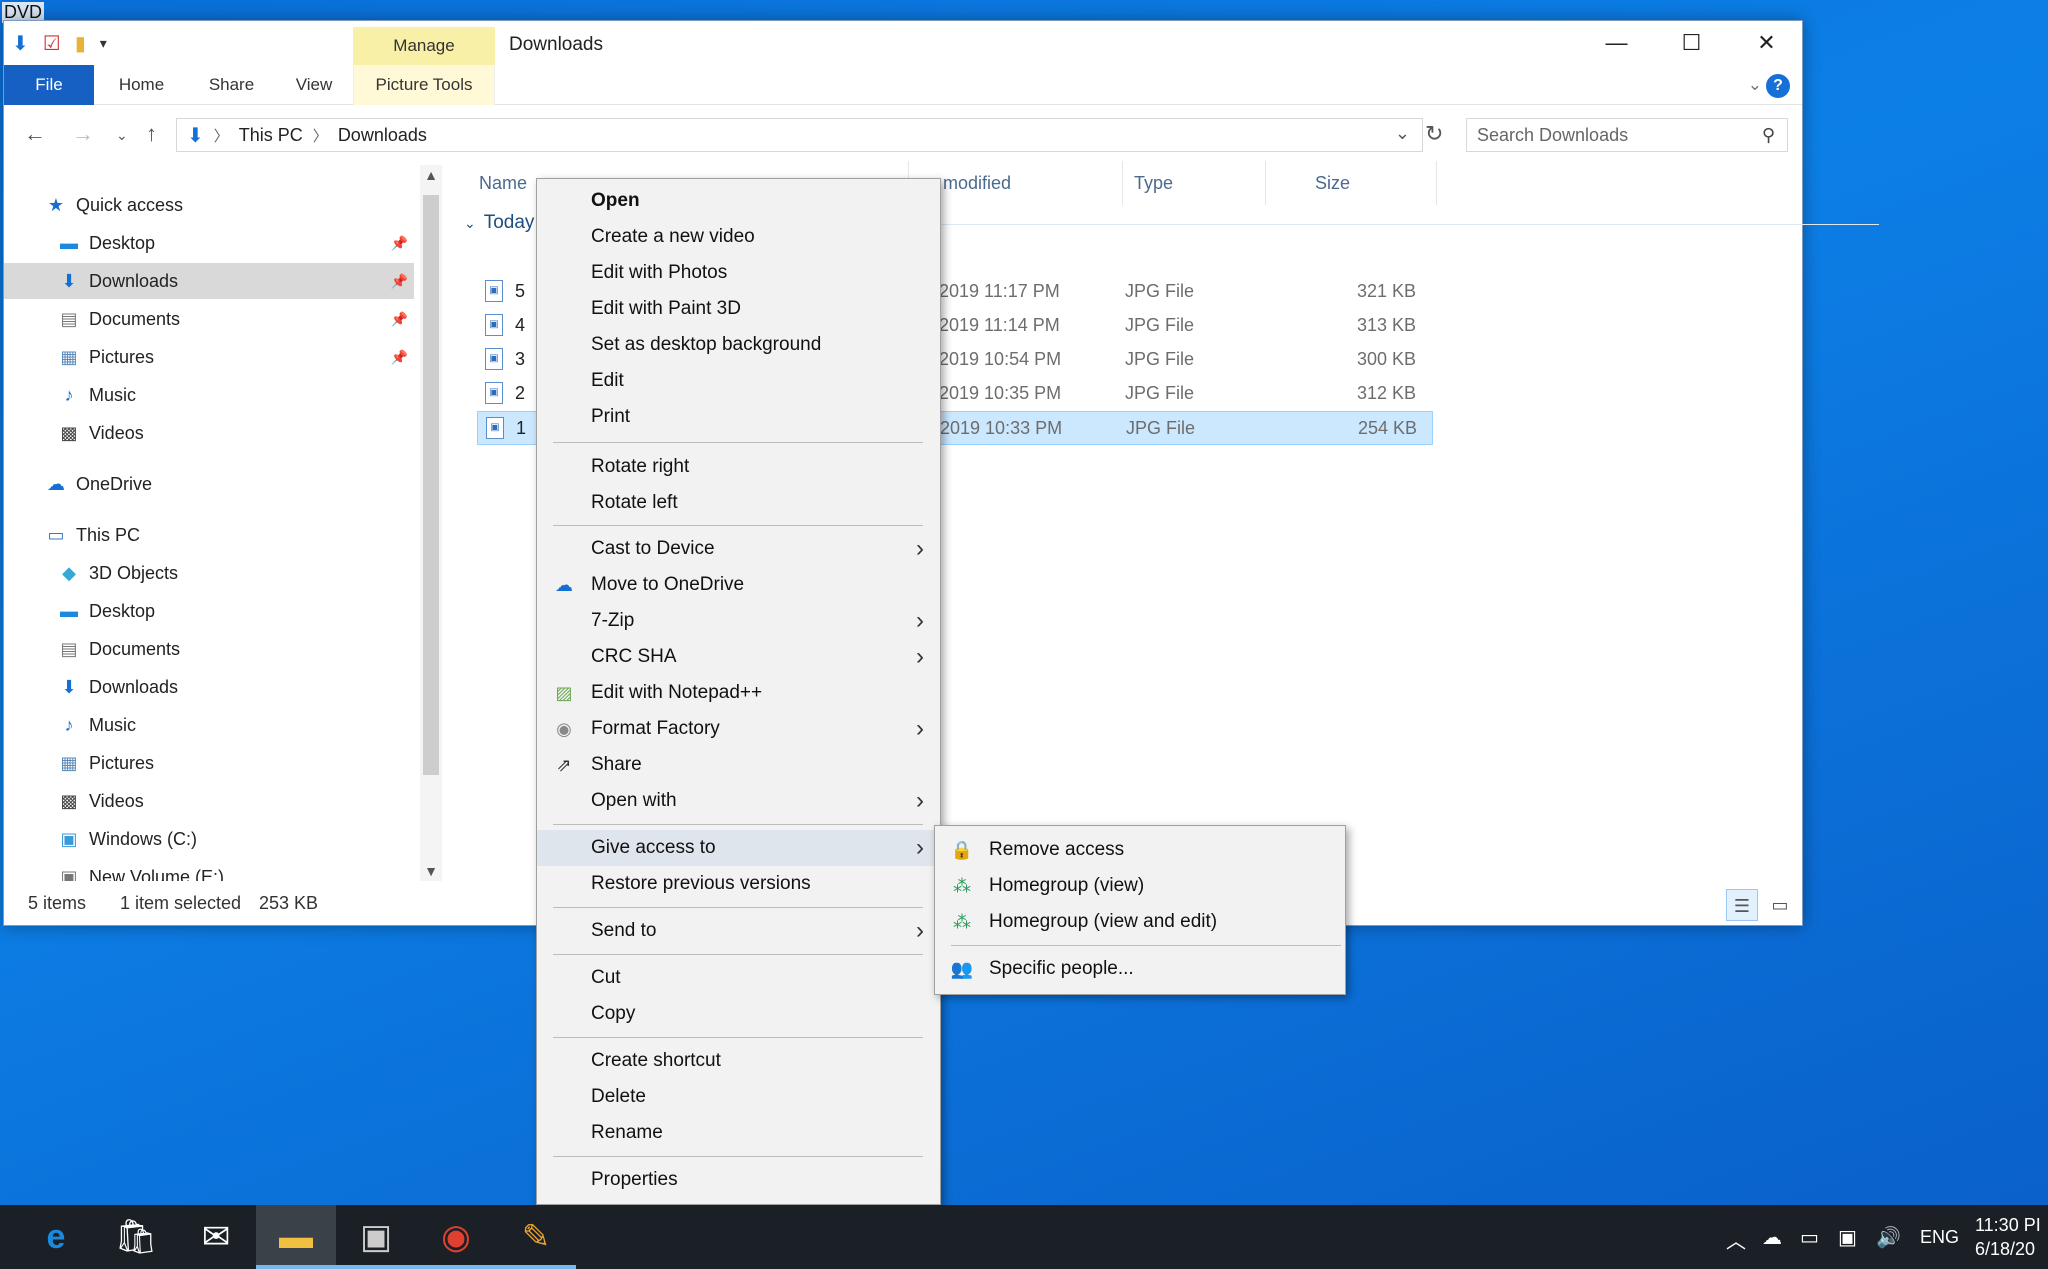 This screenshot has height=1269, width=2048. Describe the element at coordinates (209, 687) in the screenshot. I see `nav-downloads-pc: ⬇ Downloads` at that location.